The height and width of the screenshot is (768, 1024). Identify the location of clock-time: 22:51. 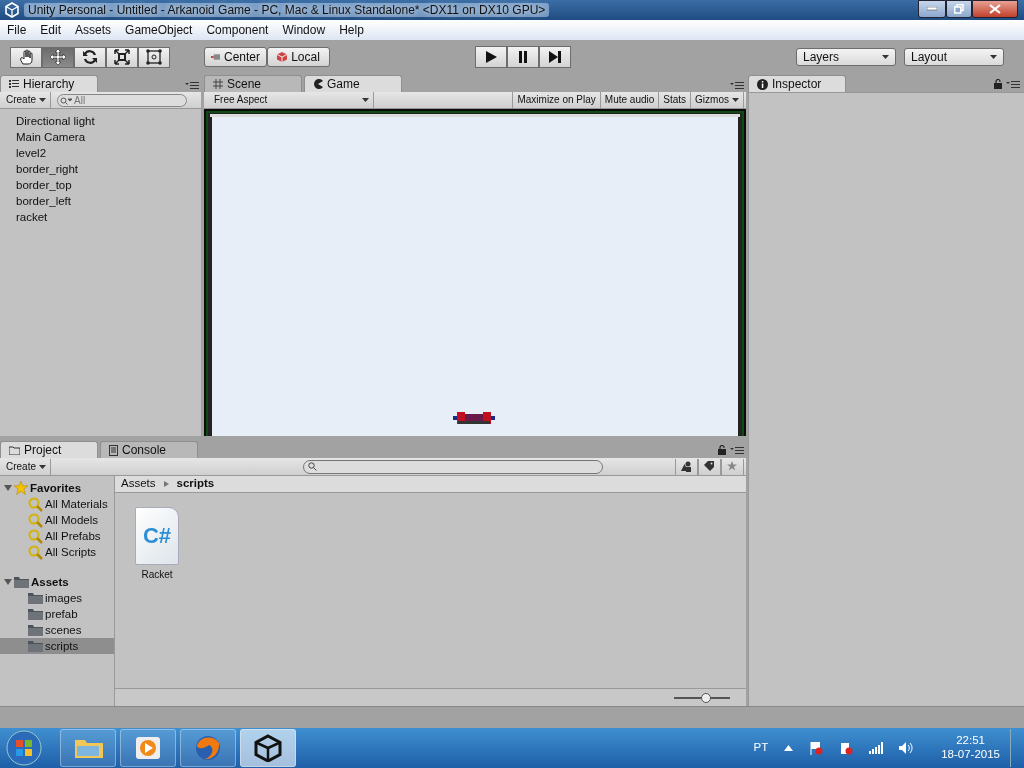
(970, 741).